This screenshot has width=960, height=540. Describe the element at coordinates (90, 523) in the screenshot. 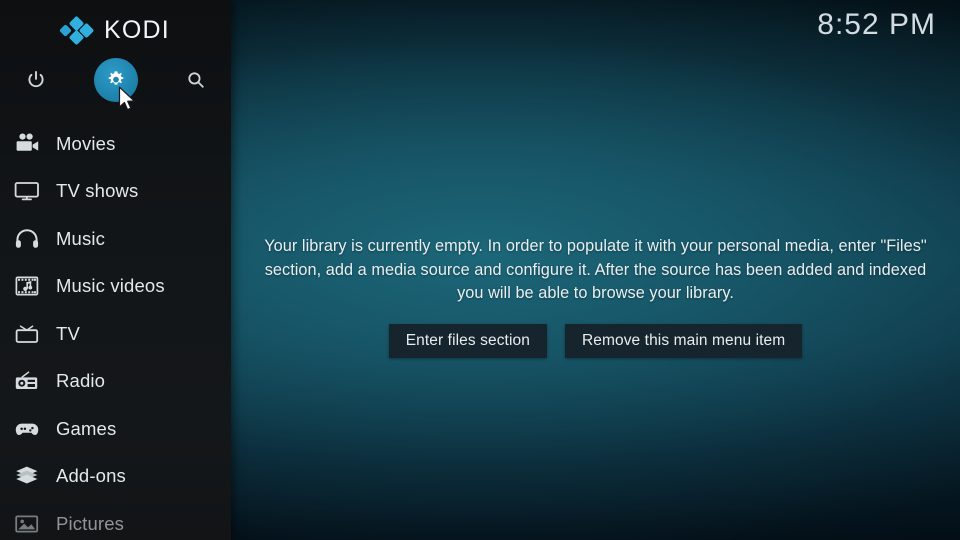

I see `sidebar-item-label: Pictures` at that location.